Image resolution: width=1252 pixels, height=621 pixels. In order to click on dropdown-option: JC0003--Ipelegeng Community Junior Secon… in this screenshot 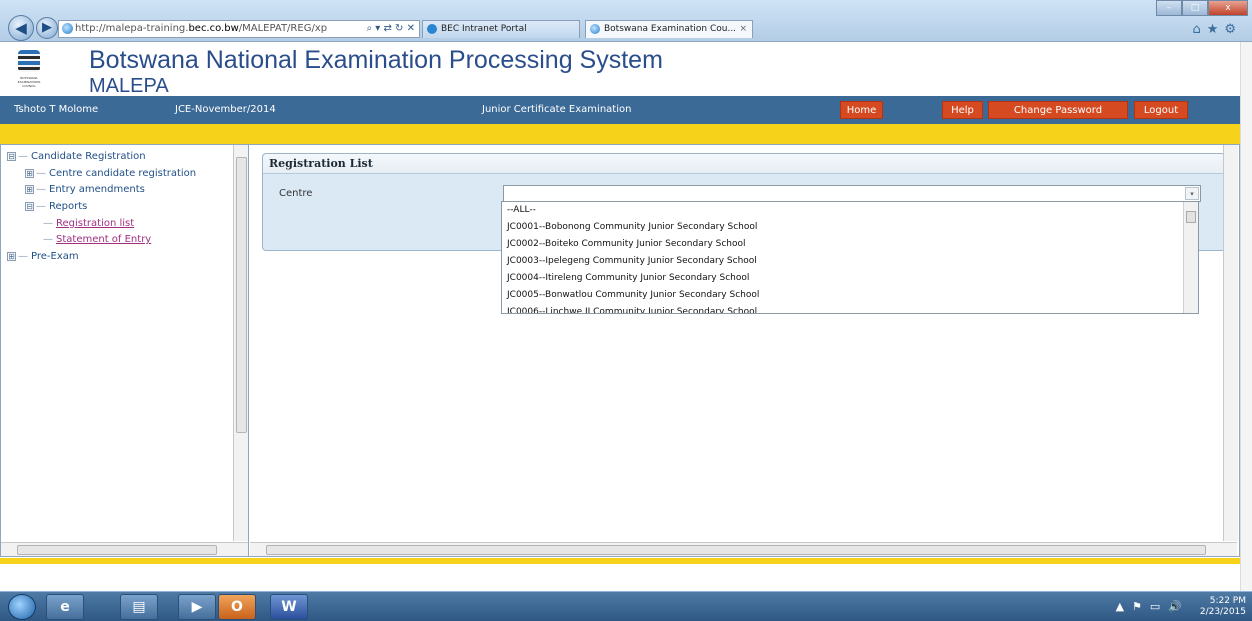, I will do `click(850, 261)`.